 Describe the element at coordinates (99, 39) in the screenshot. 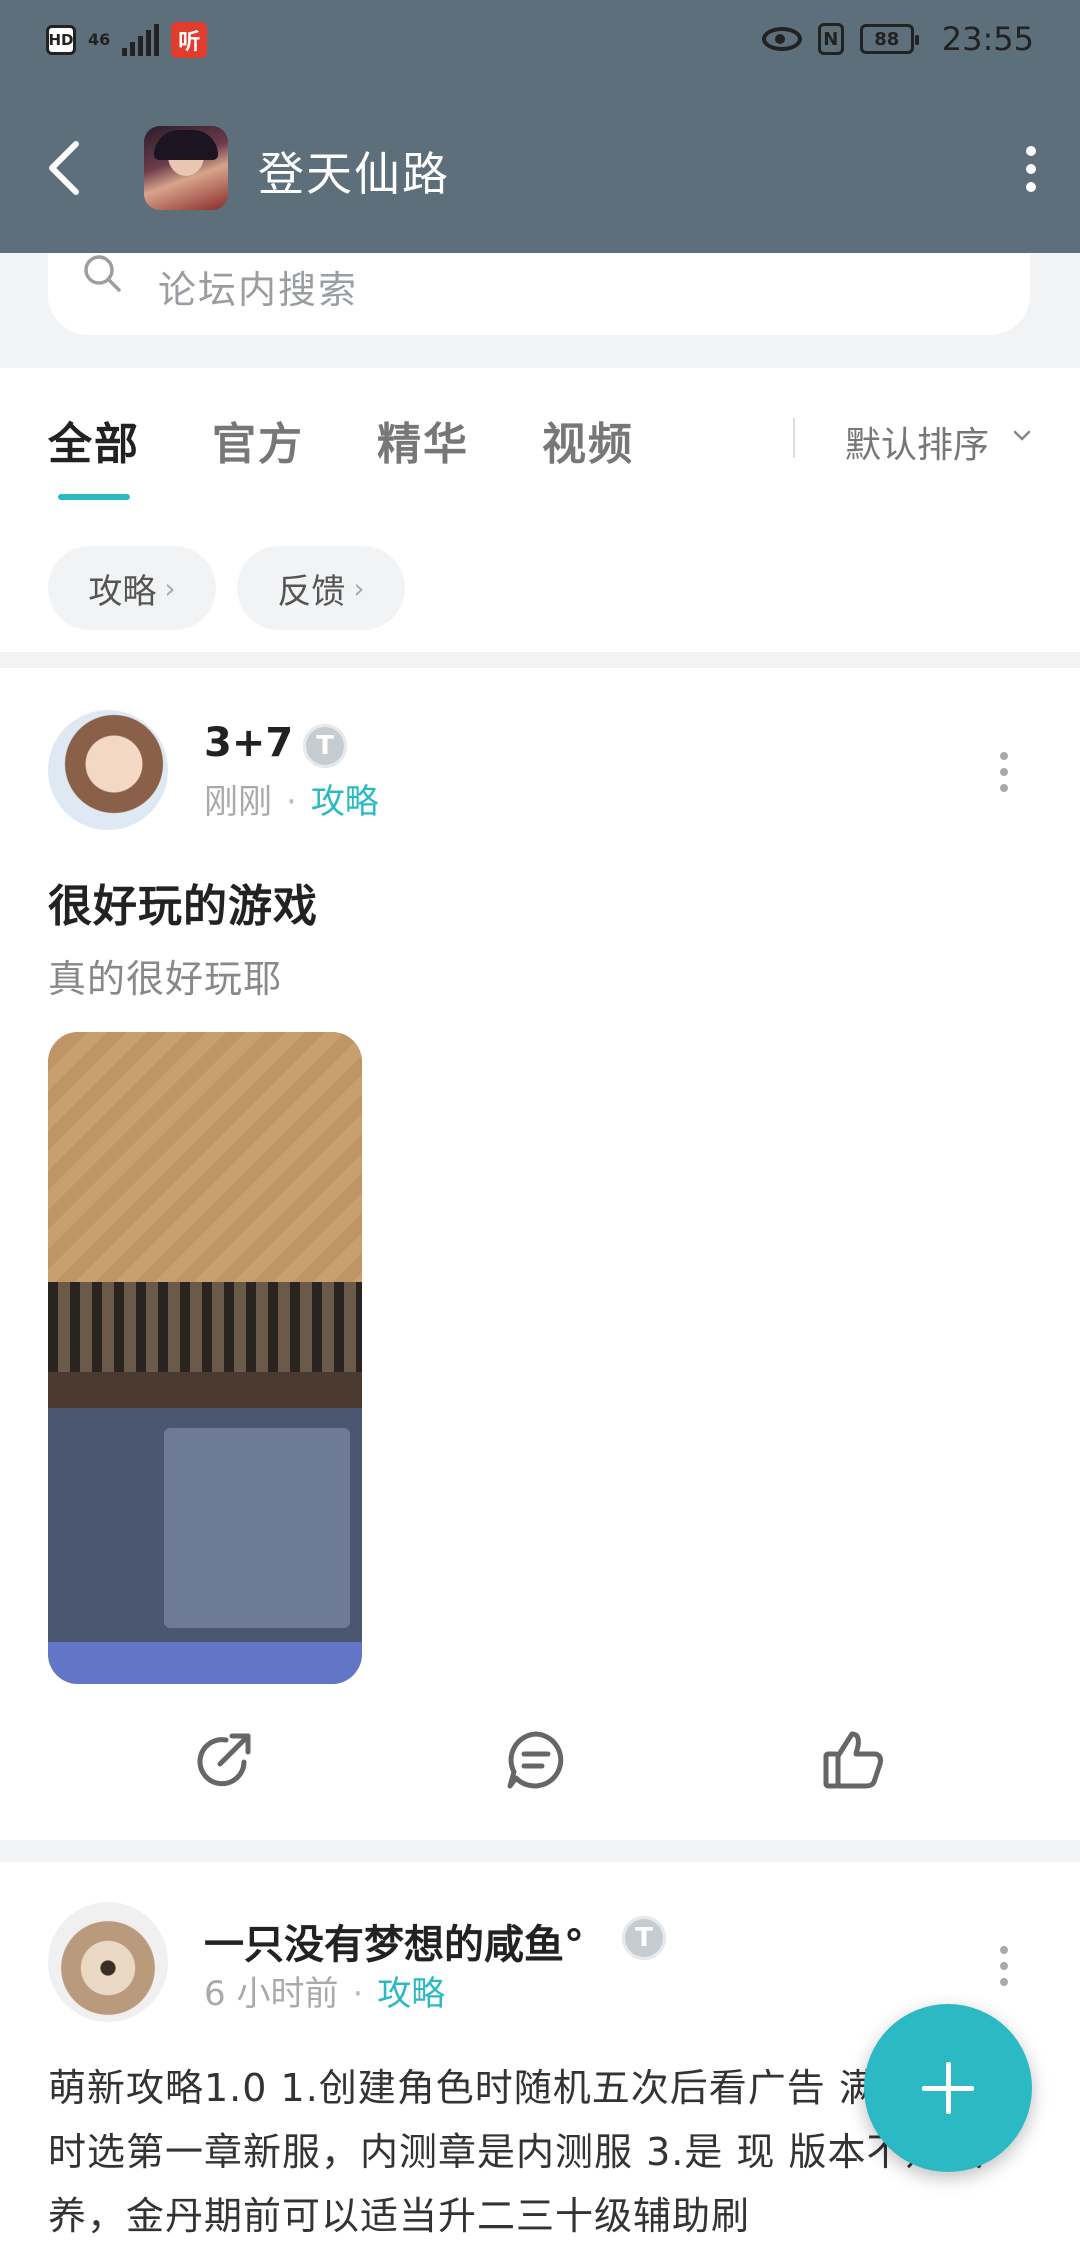

I see `network-type: 46` at that location.